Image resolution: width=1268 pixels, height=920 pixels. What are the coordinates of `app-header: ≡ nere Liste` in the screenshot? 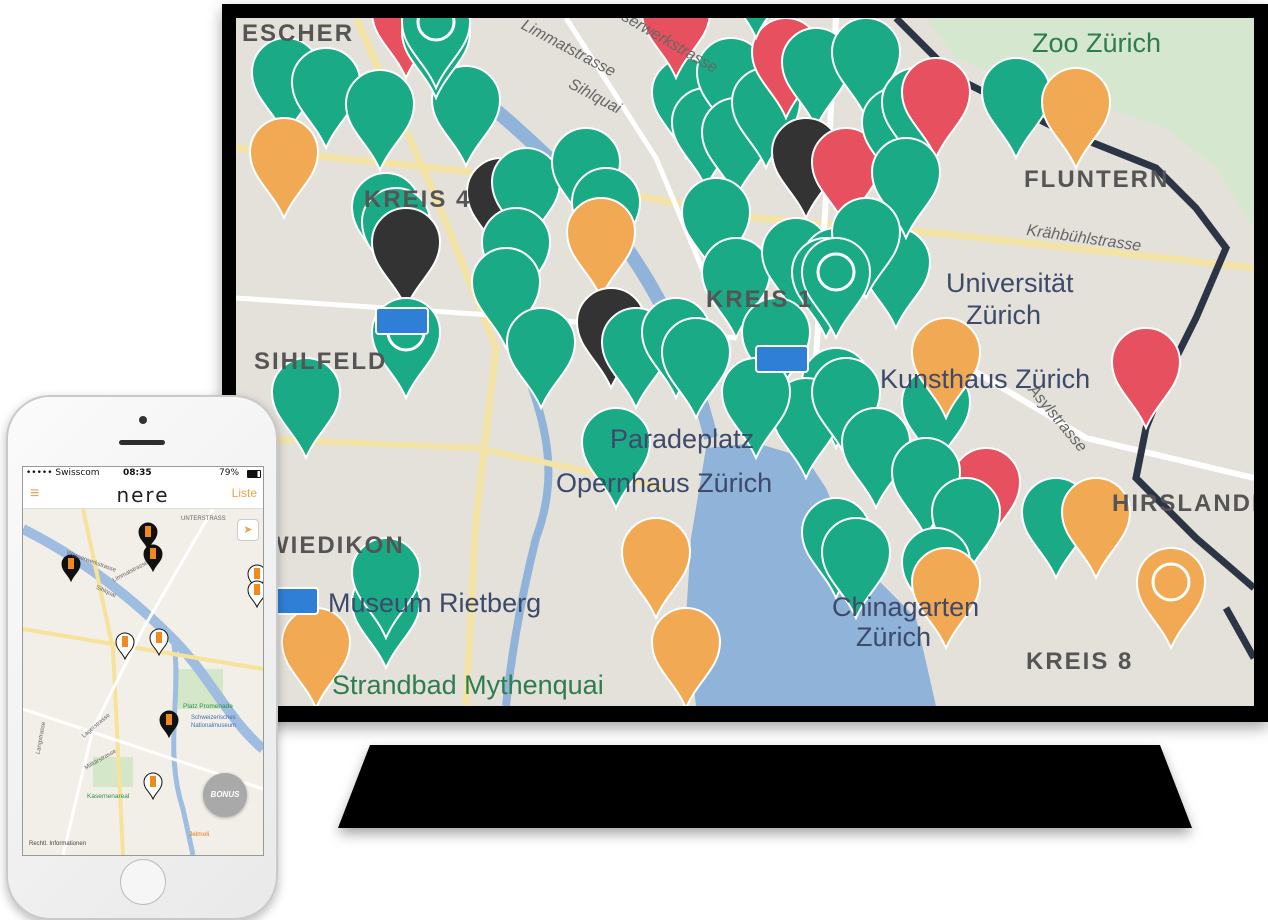 It's located at (143, 494).